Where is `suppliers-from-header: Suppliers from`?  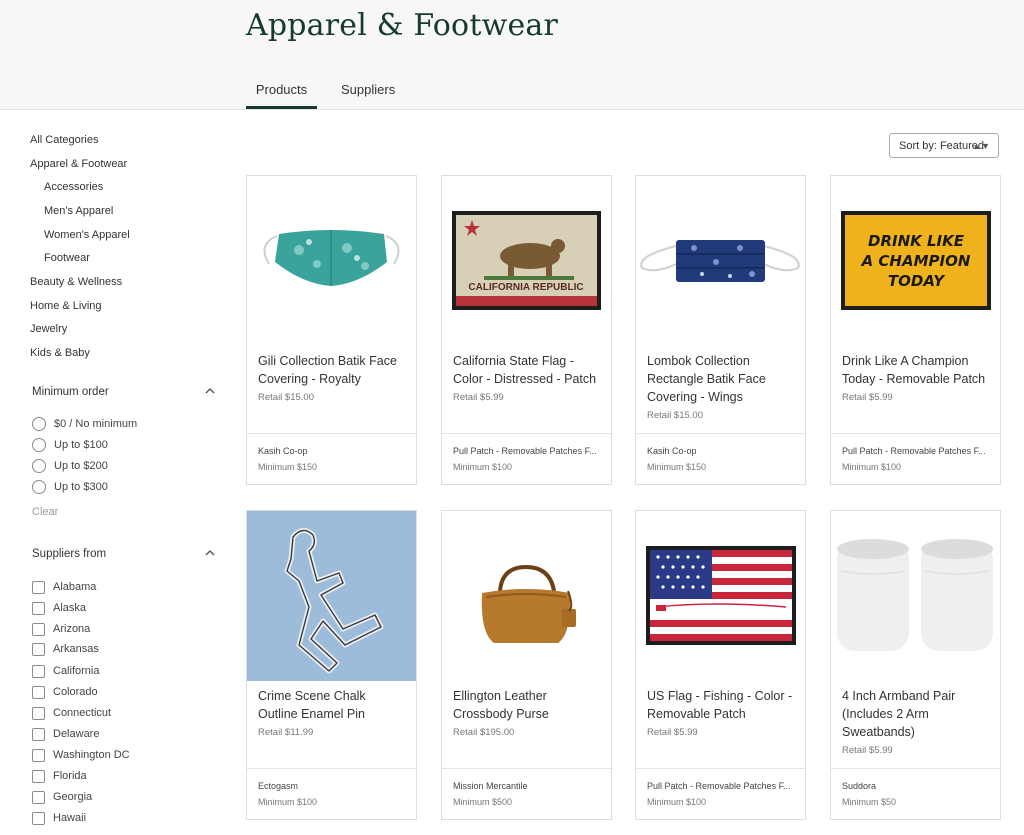 suppliers-from-header: Suppliers from is located at coordinates (124, 554).